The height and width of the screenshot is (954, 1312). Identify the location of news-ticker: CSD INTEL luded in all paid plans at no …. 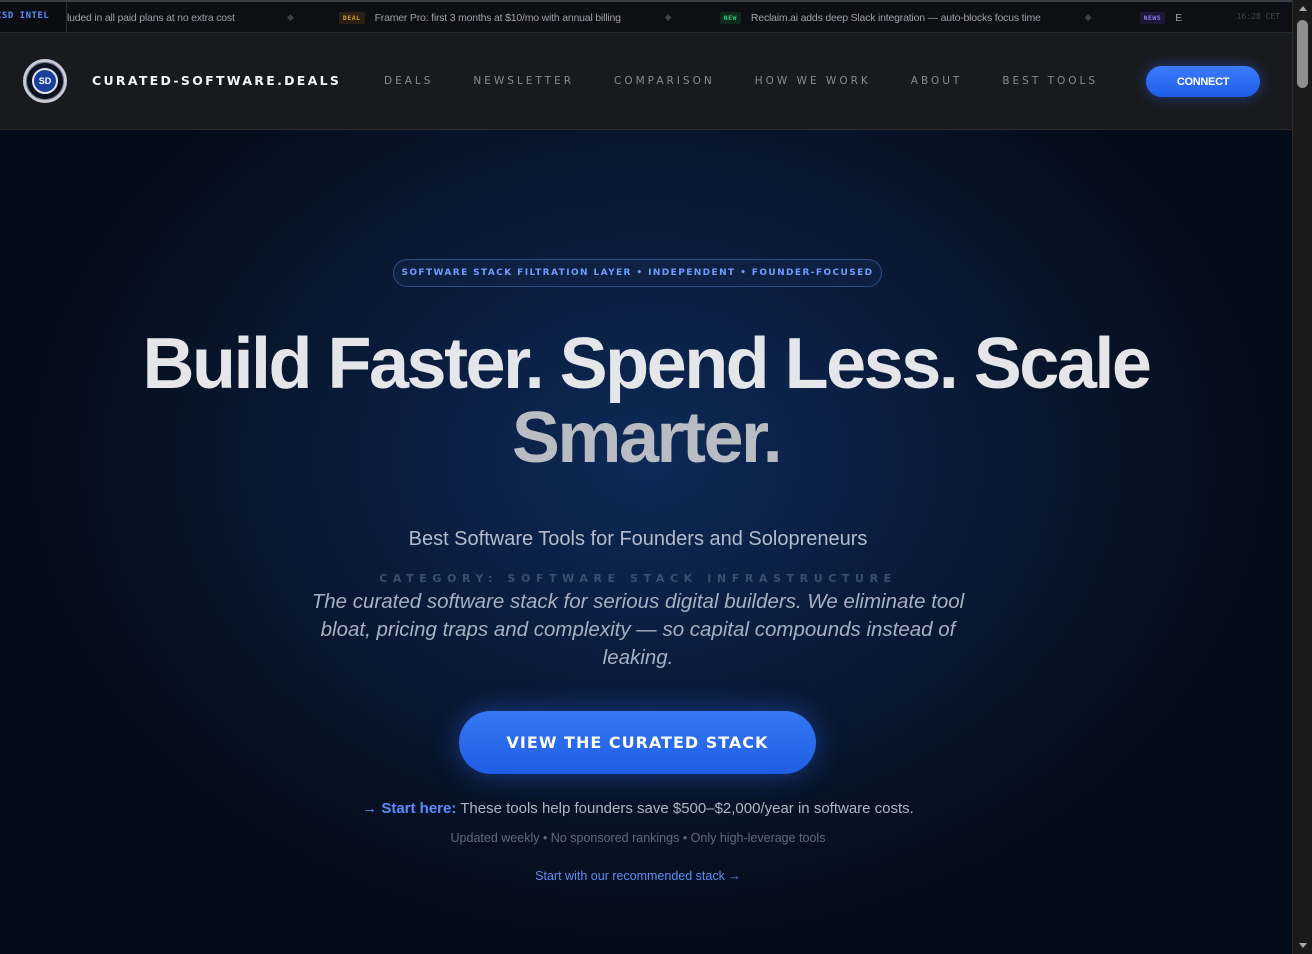
(646, 16).